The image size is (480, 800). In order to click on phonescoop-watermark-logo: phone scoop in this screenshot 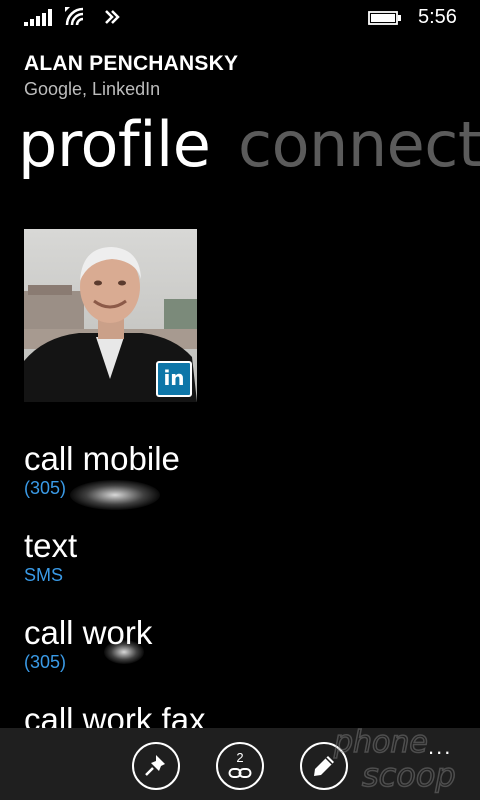, I will do `click(394, 759)`.